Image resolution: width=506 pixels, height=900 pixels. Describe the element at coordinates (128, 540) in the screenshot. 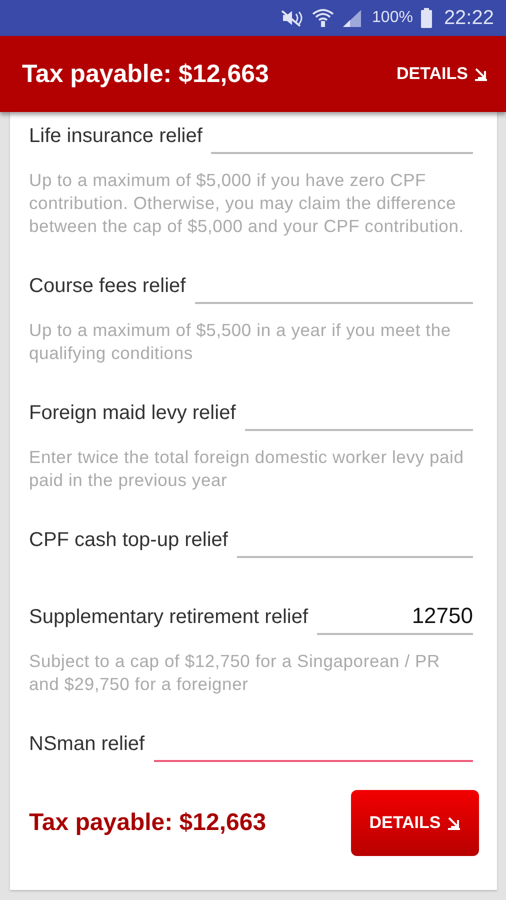

I see `field-label: CPF cash top-up relief` at that location.